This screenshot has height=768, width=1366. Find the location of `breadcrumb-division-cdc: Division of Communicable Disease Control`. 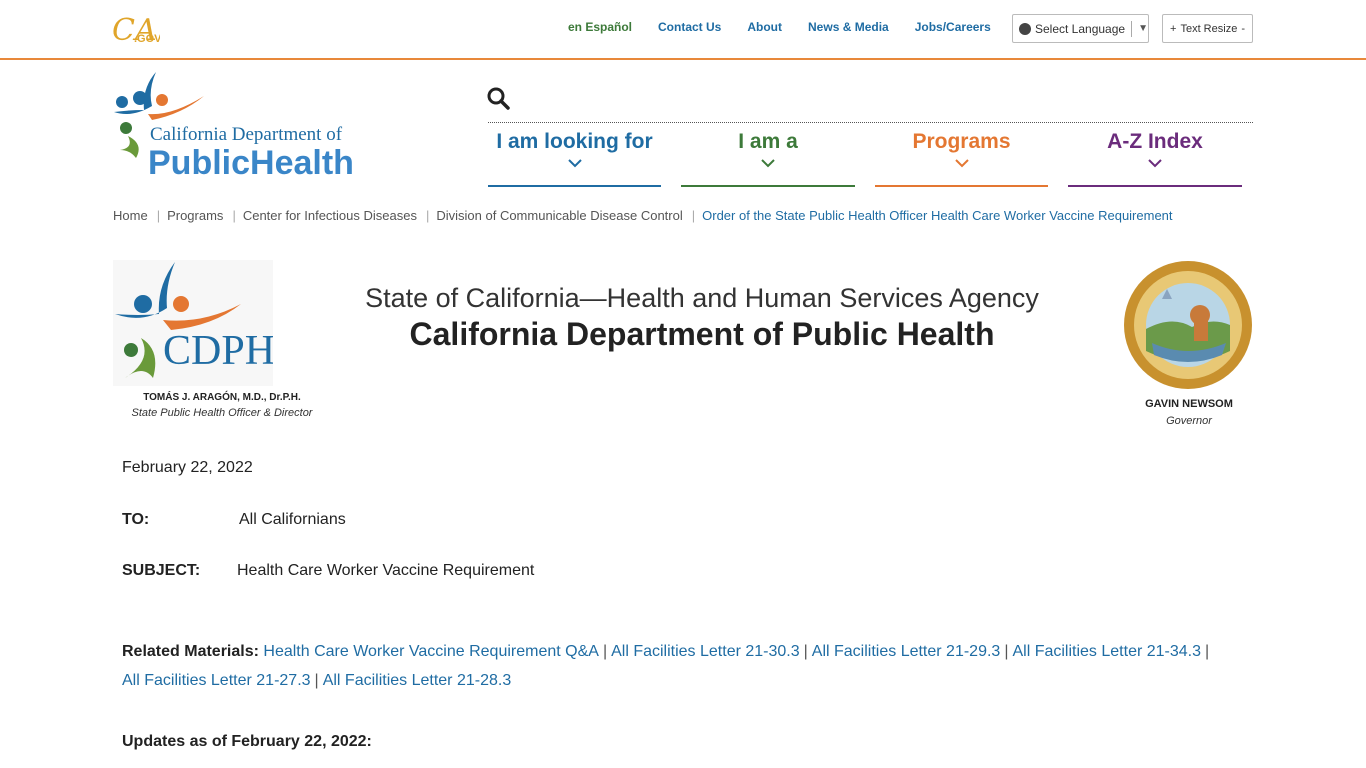

breadcrumb-division-cdc: Division of Communicable Disease Control is located at coordinates (559, 215).